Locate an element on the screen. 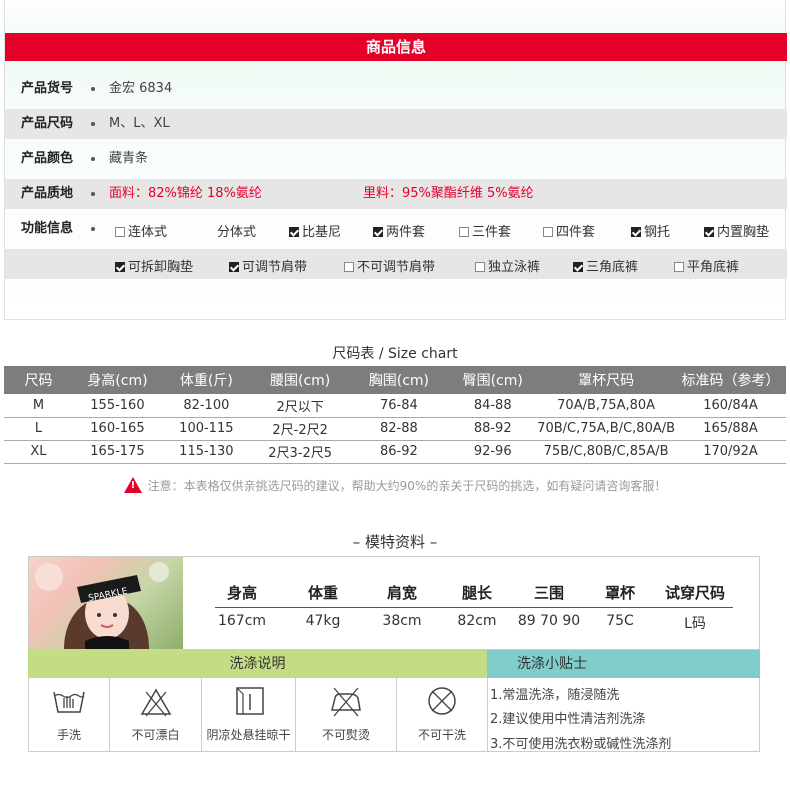  table-cell: 155-160 is located at coordinates (117, 406).